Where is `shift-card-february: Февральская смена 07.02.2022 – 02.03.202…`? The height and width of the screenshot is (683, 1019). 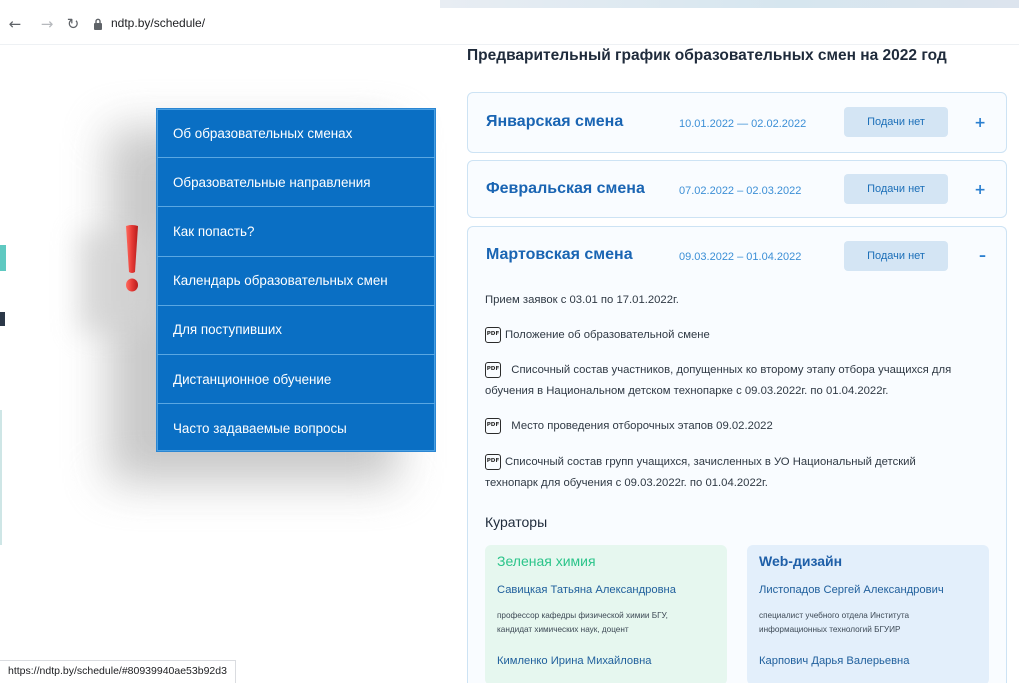
shift-card-february: Февральская смена 07.02.2022 – 02.03.202… is located at coordinates (737, 189).